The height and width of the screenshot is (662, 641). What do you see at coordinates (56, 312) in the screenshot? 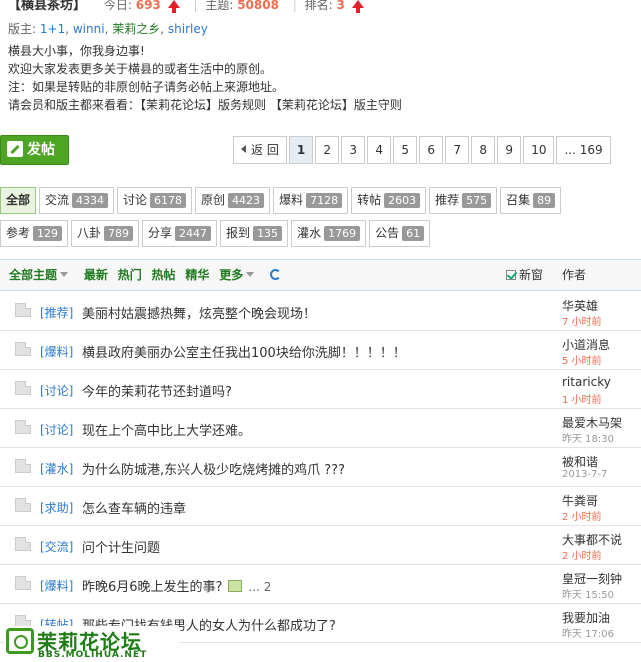
I see `thread-category: [推荐]` at bounding box center [56, 312].